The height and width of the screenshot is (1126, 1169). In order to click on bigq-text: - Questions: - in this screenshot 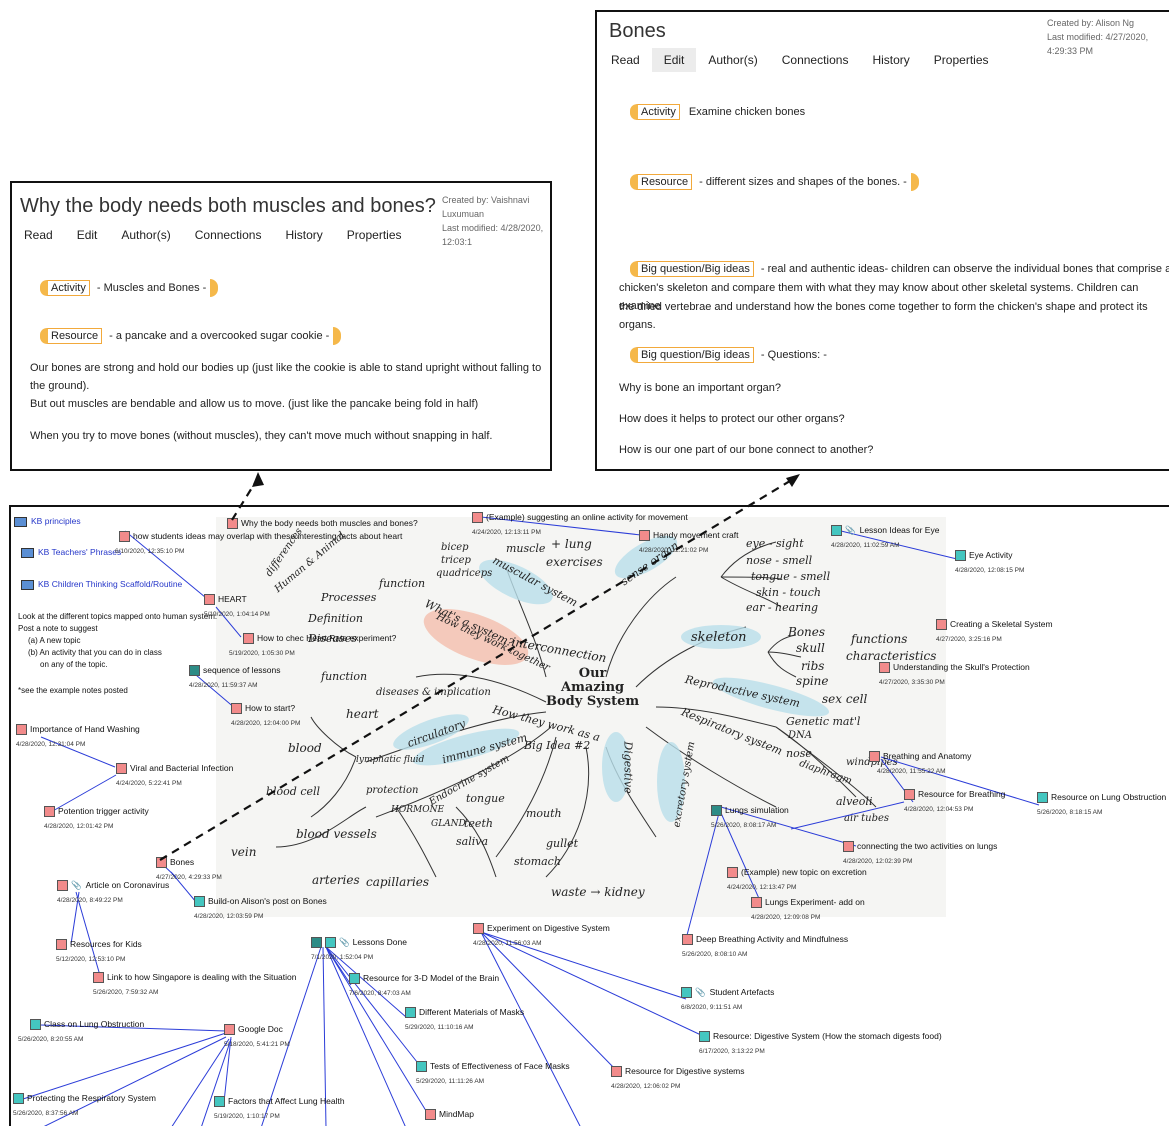, I will do `click(793, 355)`.